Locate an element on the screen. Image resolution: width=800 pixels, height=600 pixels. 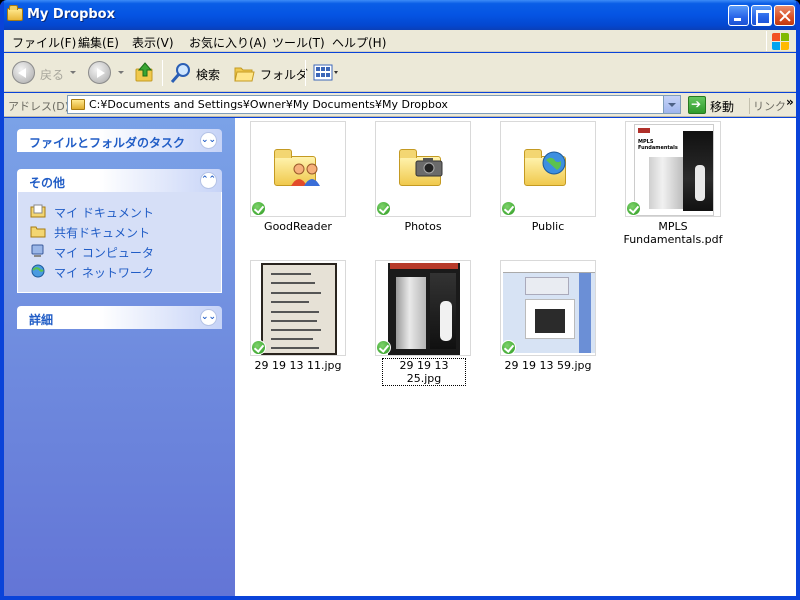
title-bar: My Dropbox is located at coordinates (400, 15).